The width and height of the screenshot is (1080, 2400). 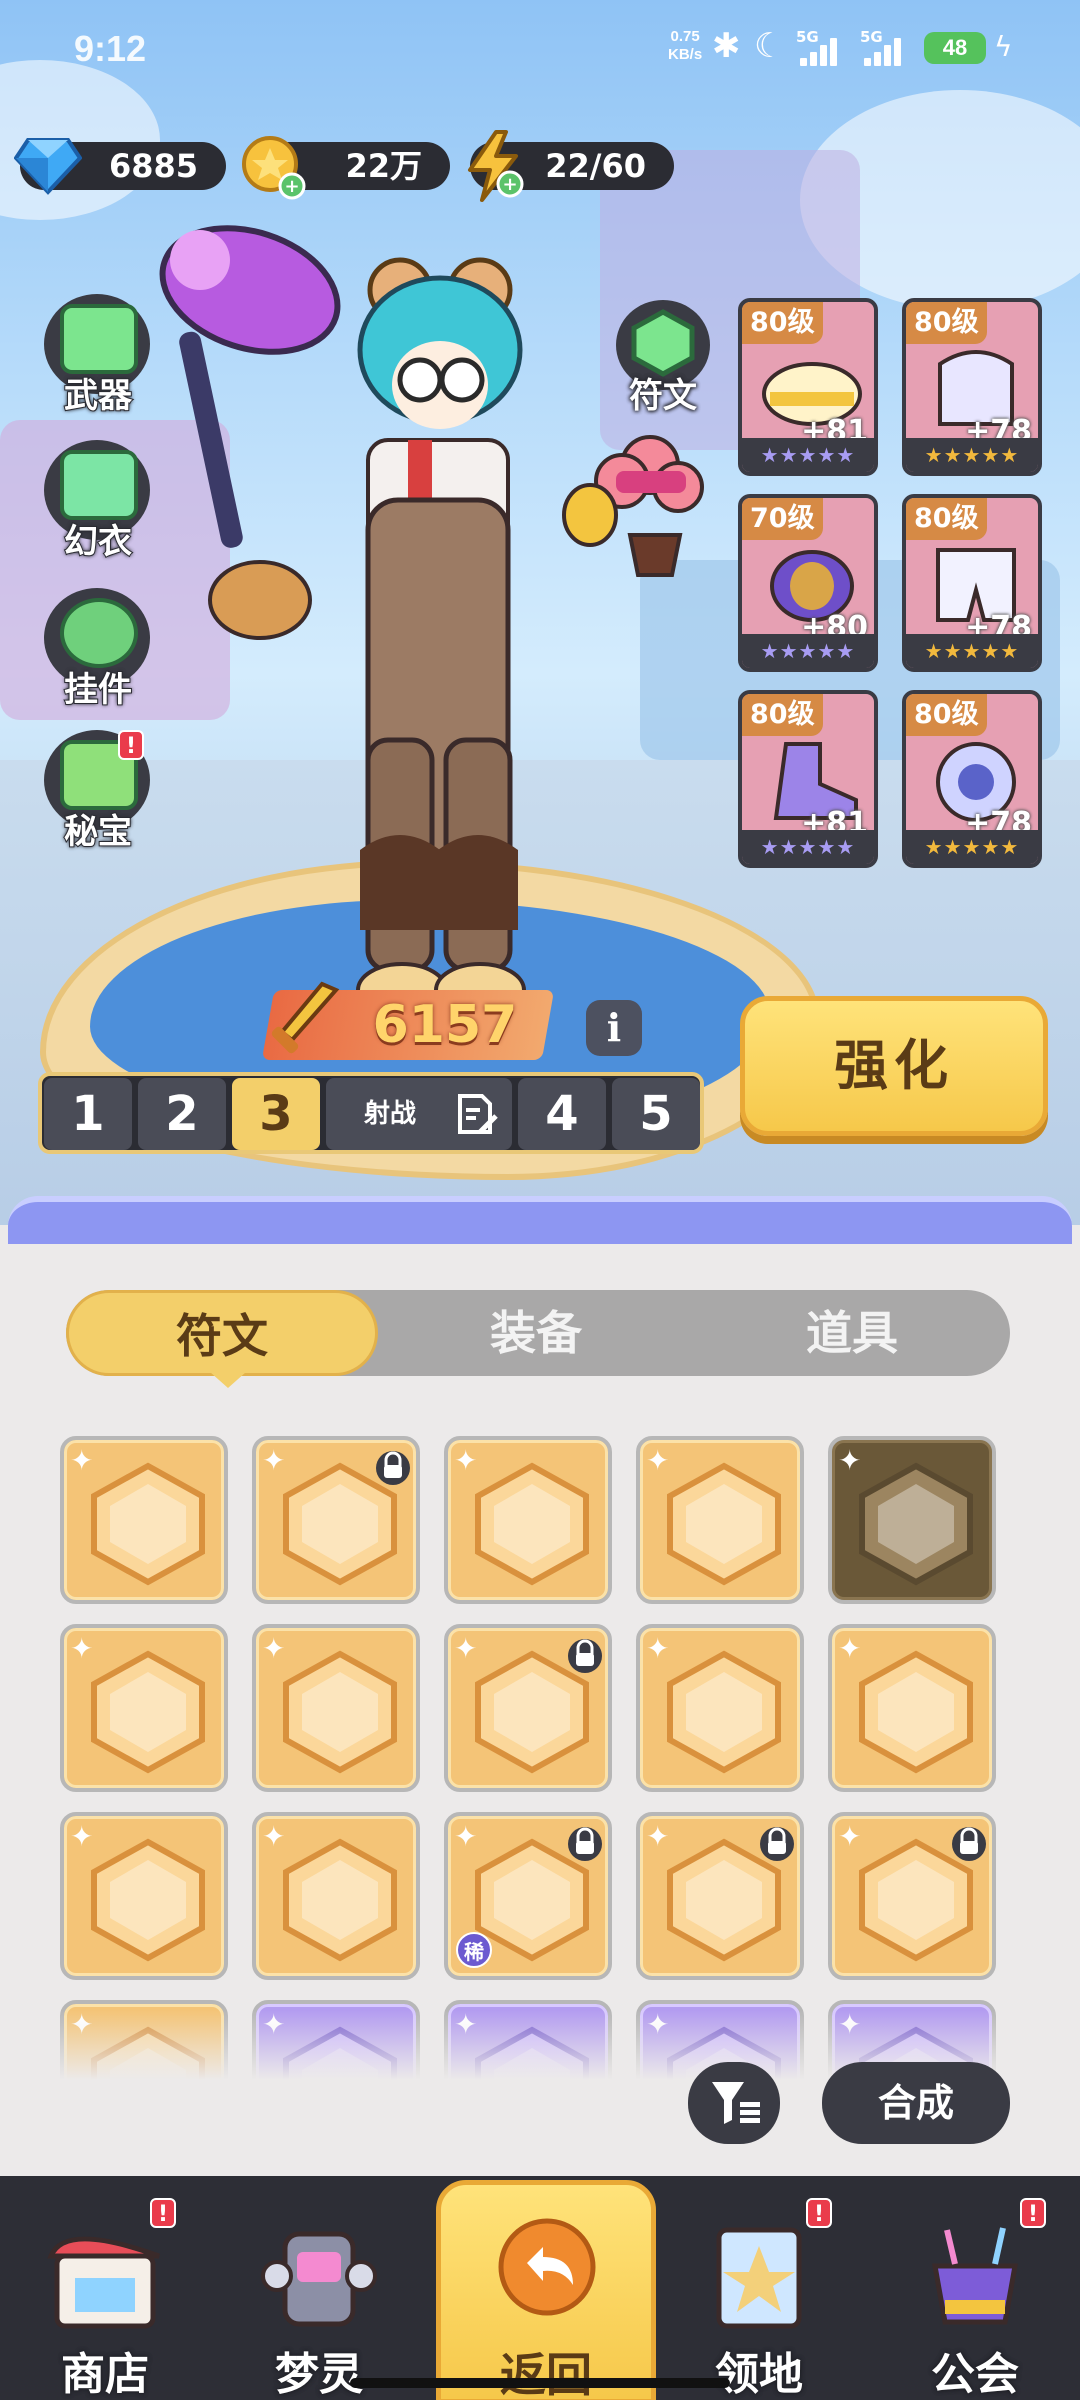 What do you see at coordinates (1003, 46) in the screenshot?
I see `charging-icon: ϟ` at bounding box center [1003, 46].